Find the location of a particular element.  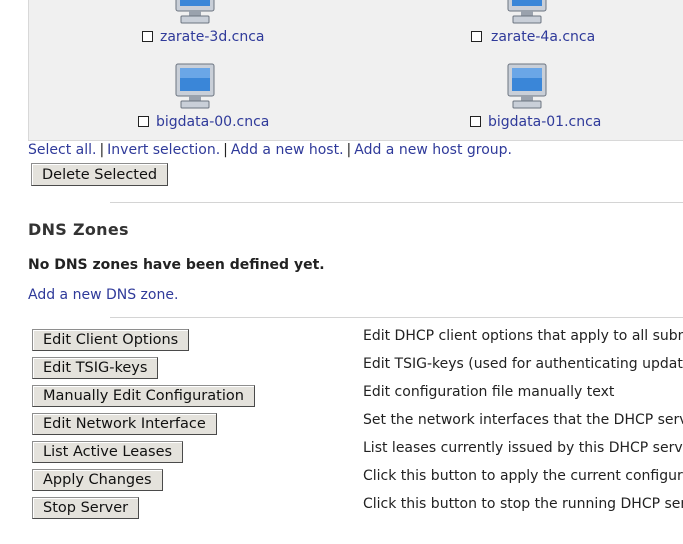

section-title: DNS Zones is located at coordinates (78, 229).